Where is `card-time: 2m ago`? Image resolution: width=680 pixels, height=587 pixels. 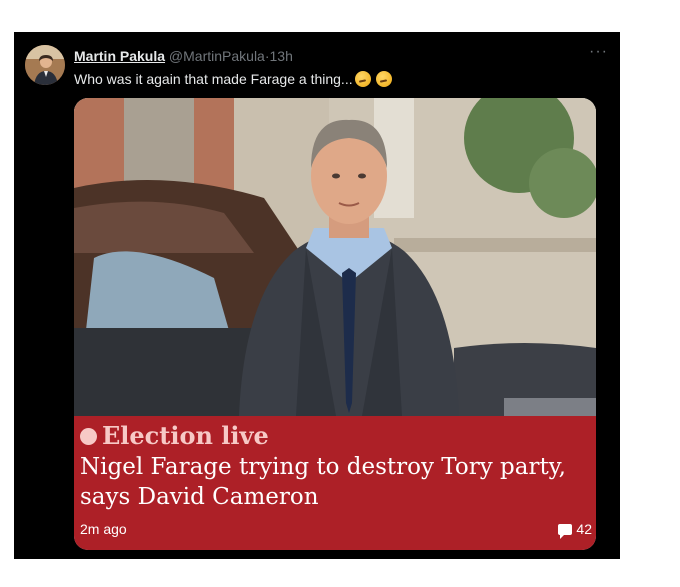
card-time: 2m ago is located at coordinates (103, 529).